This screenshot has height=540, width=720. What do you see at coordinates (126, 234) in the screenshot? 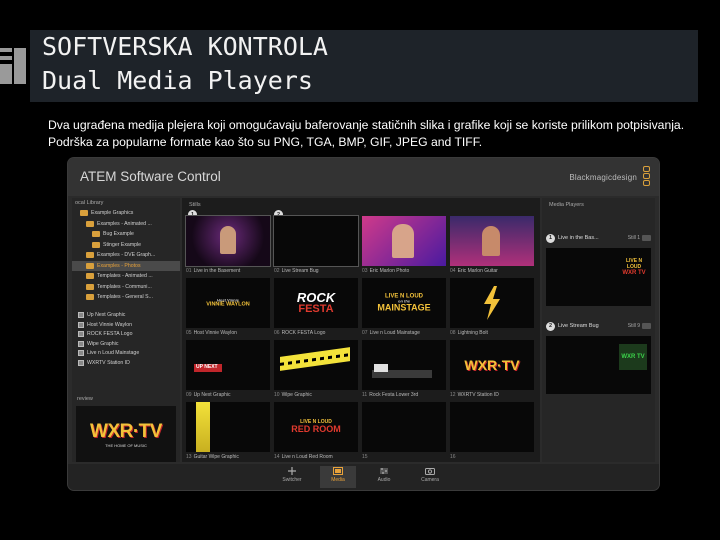
I see `folder-item: Bug Example` at bounding box center [126, 234].